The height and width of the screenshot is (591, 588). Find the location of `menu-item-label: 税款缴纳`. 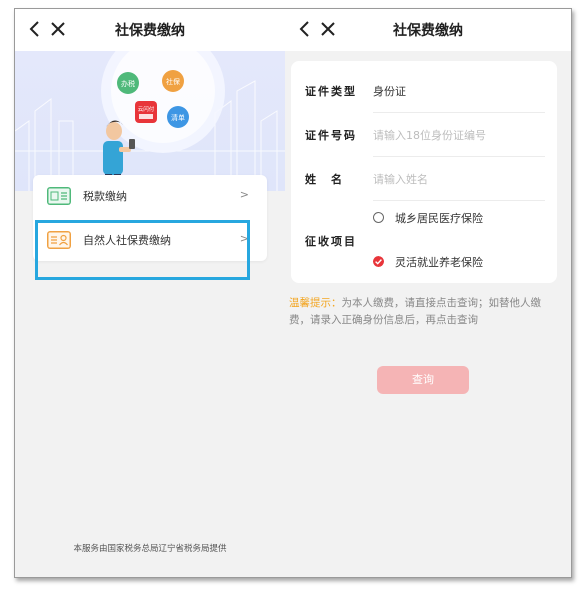

menu-item-label: 税款缴纳 is located at coordinates (105, 196).